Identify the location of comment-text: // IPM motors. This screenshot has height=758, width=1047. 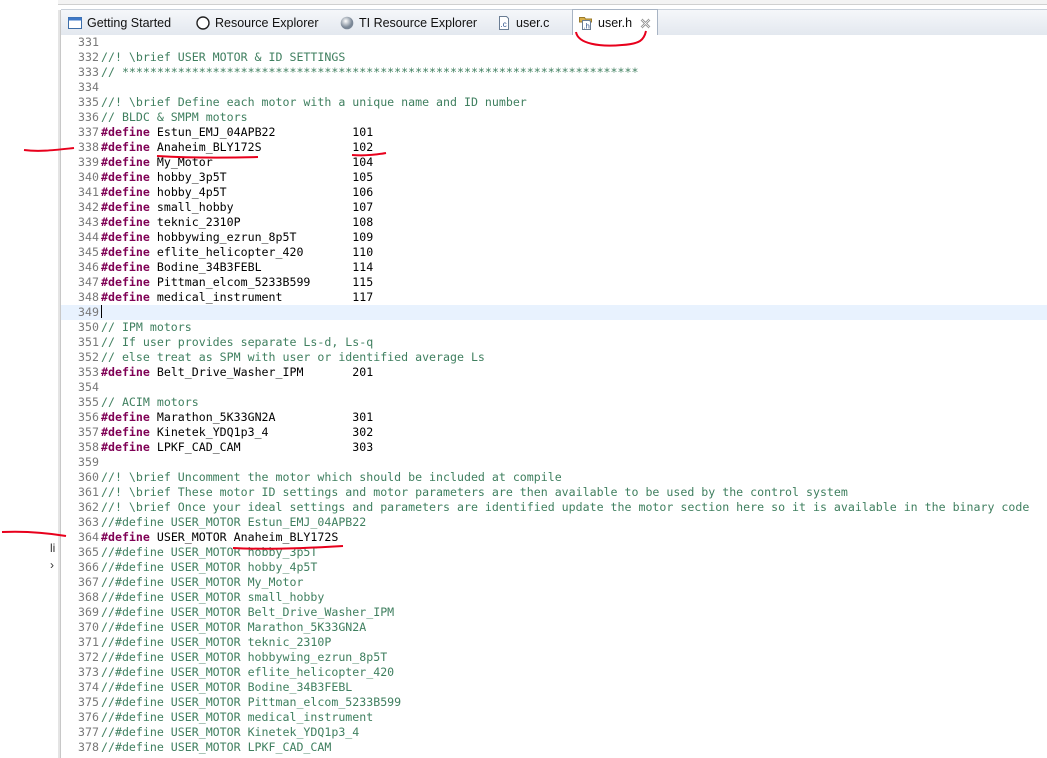
(146, 327).